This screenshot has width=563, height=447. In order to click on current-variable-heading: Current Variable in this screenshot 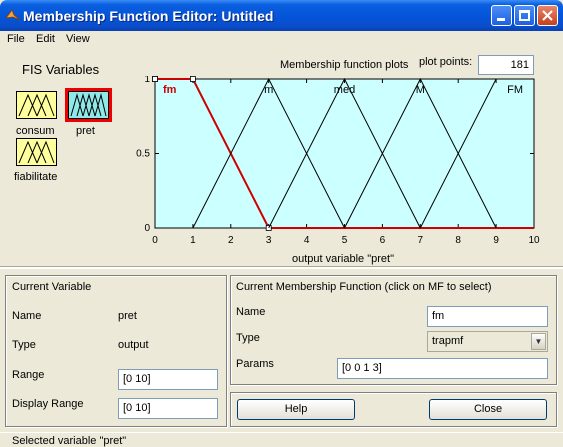, I will do `click(52, 287)`.